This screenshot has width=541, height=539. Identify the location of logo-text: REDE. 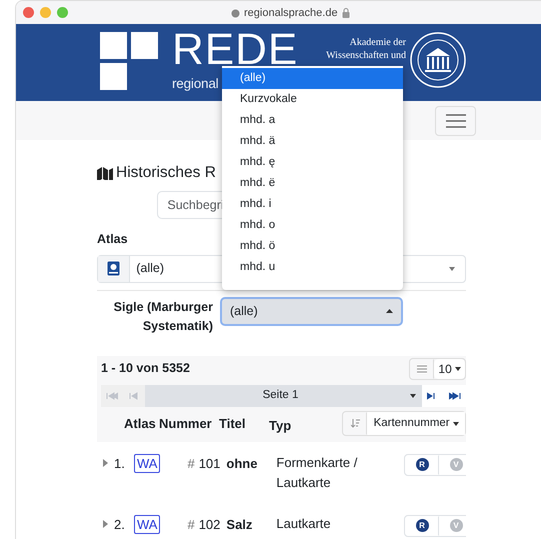
(235, 50).